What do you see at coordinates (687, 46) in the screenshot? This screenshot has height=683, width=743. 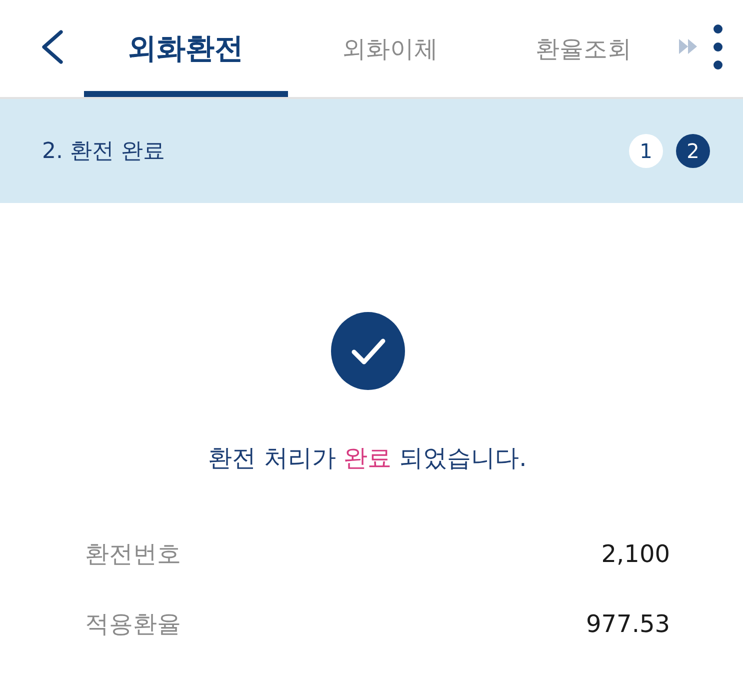 I see `double-arrow-icon` at bounding box center [687, 46].